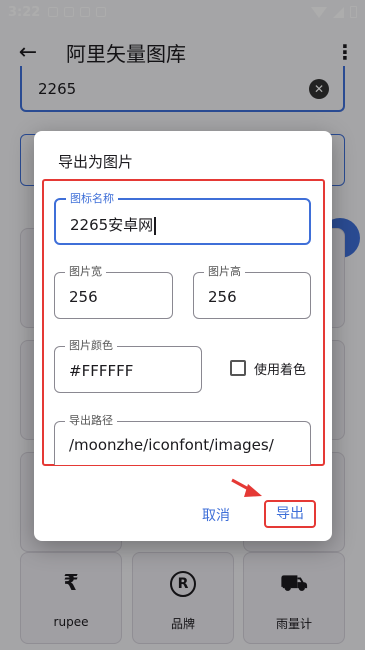  I want to click on width-value: 256, so click(83, 297).